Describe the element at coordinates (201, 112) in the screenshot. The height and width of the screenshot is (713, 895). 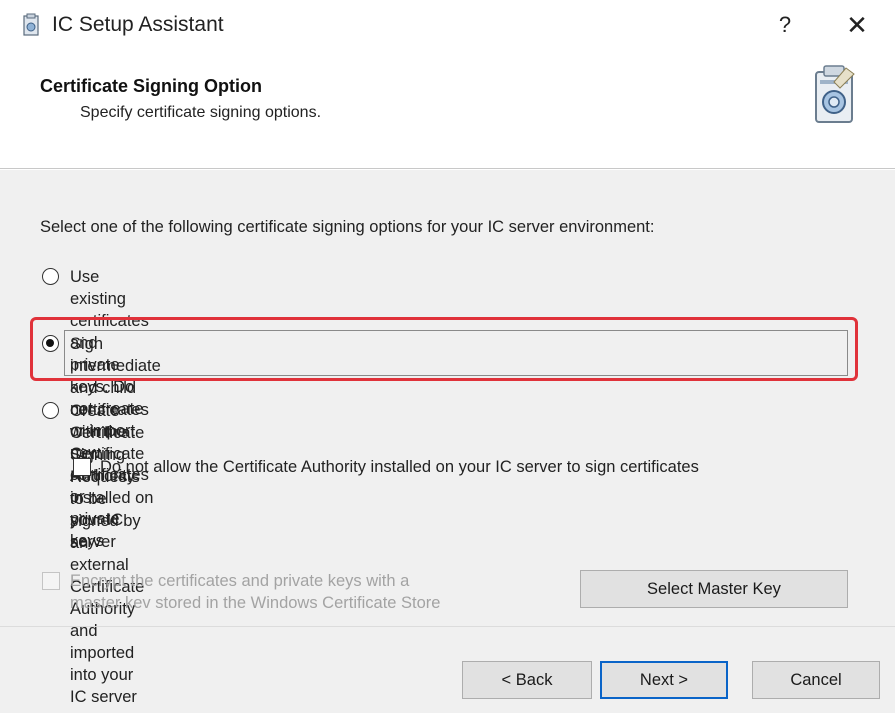
I see `page-subtitle: Specify certificate signing options.` at that location.